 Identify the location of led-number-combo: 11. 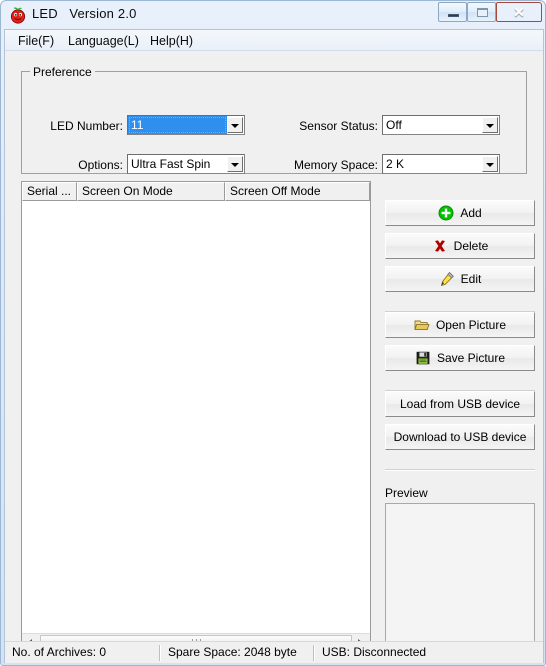
(186, 125).